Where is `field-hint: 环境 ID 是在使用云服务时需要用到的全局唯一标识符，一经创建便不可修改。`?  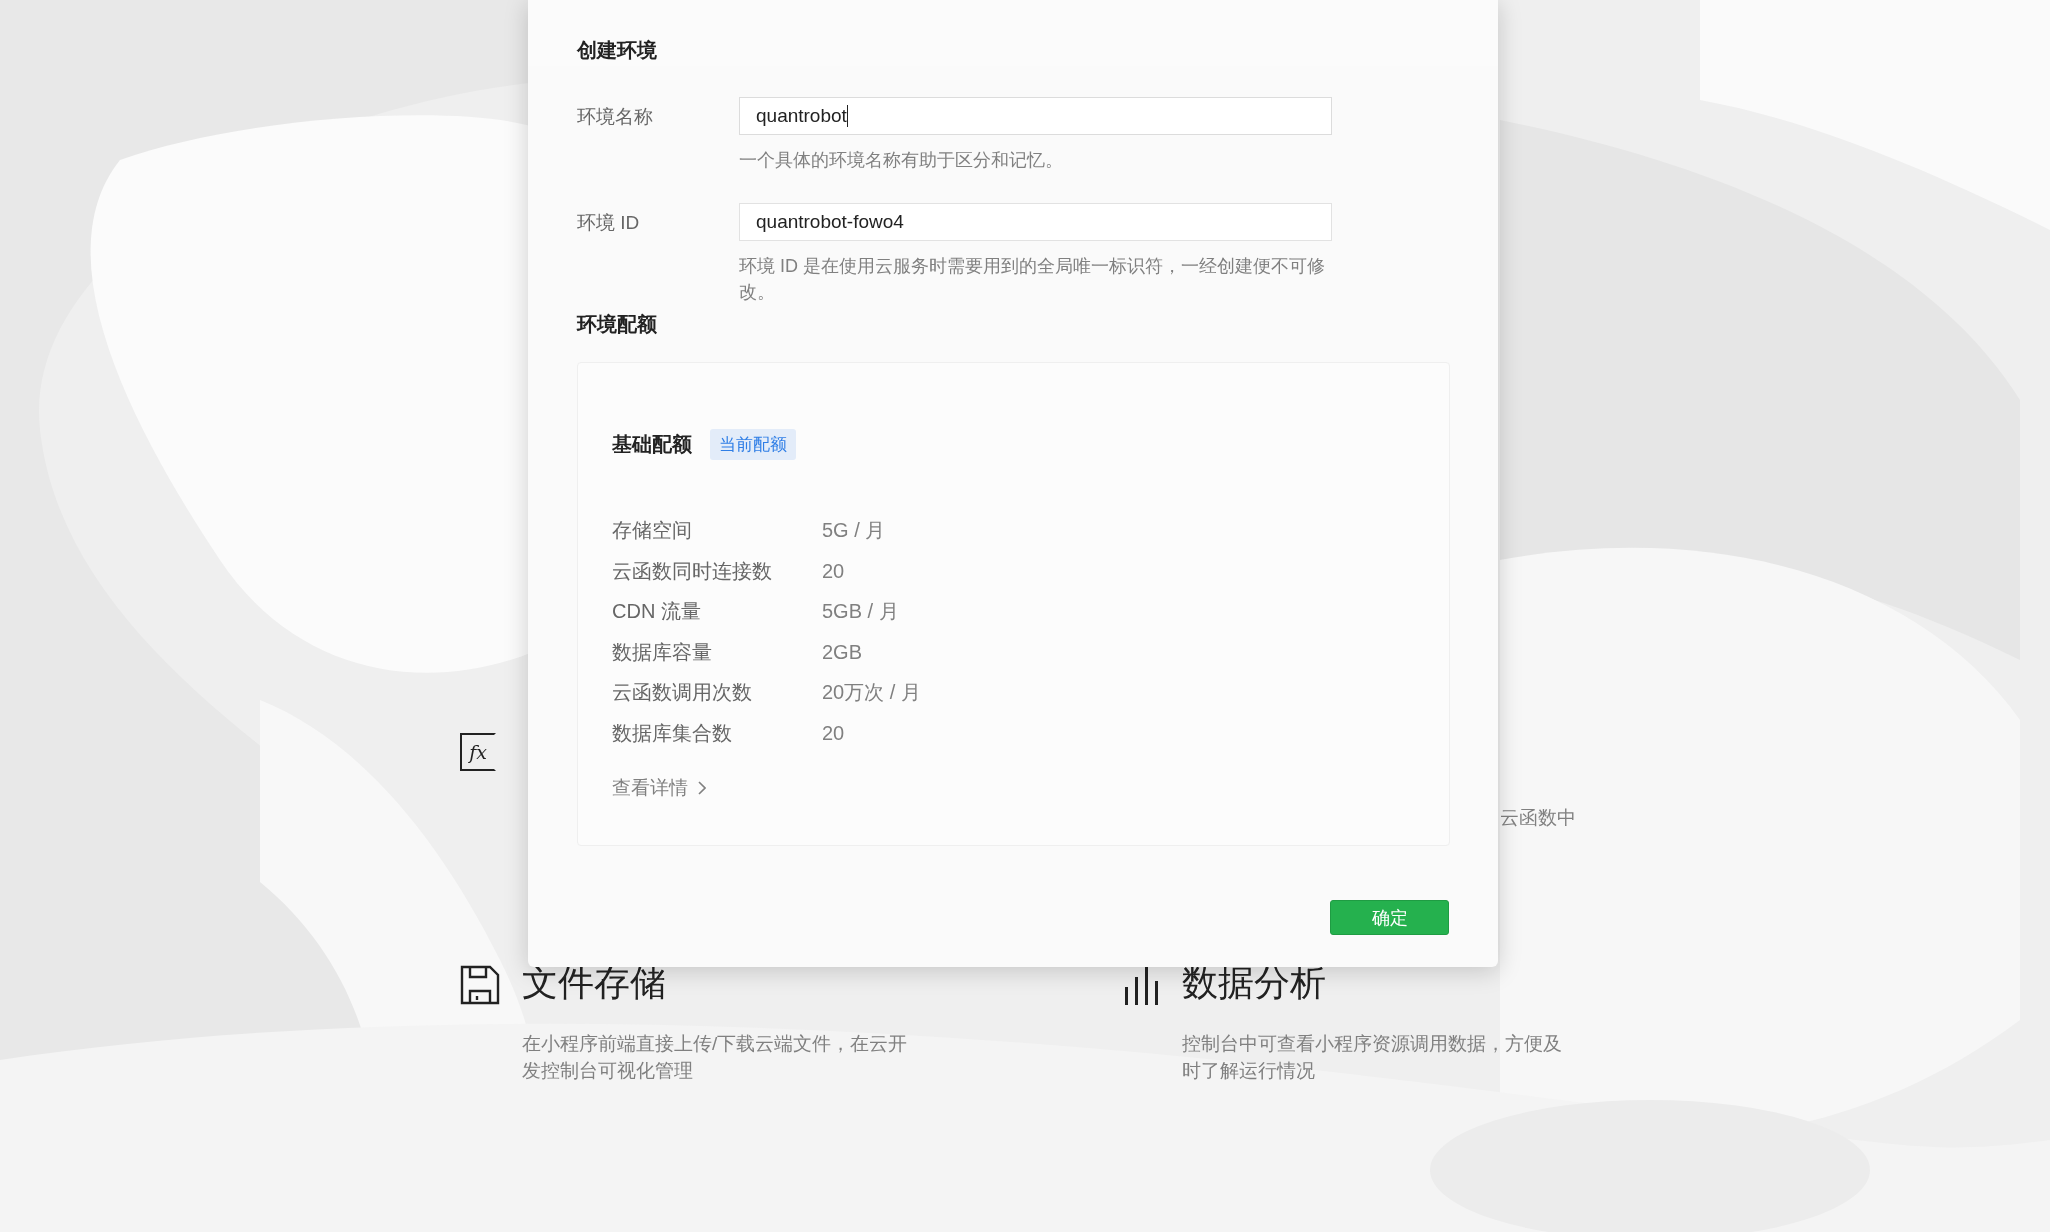 field-hint: 环境 ID 是在使用云服务时需要用到的全局唯一标识符，一经创建便不可修改。 is located at coordinates (1032, 279).